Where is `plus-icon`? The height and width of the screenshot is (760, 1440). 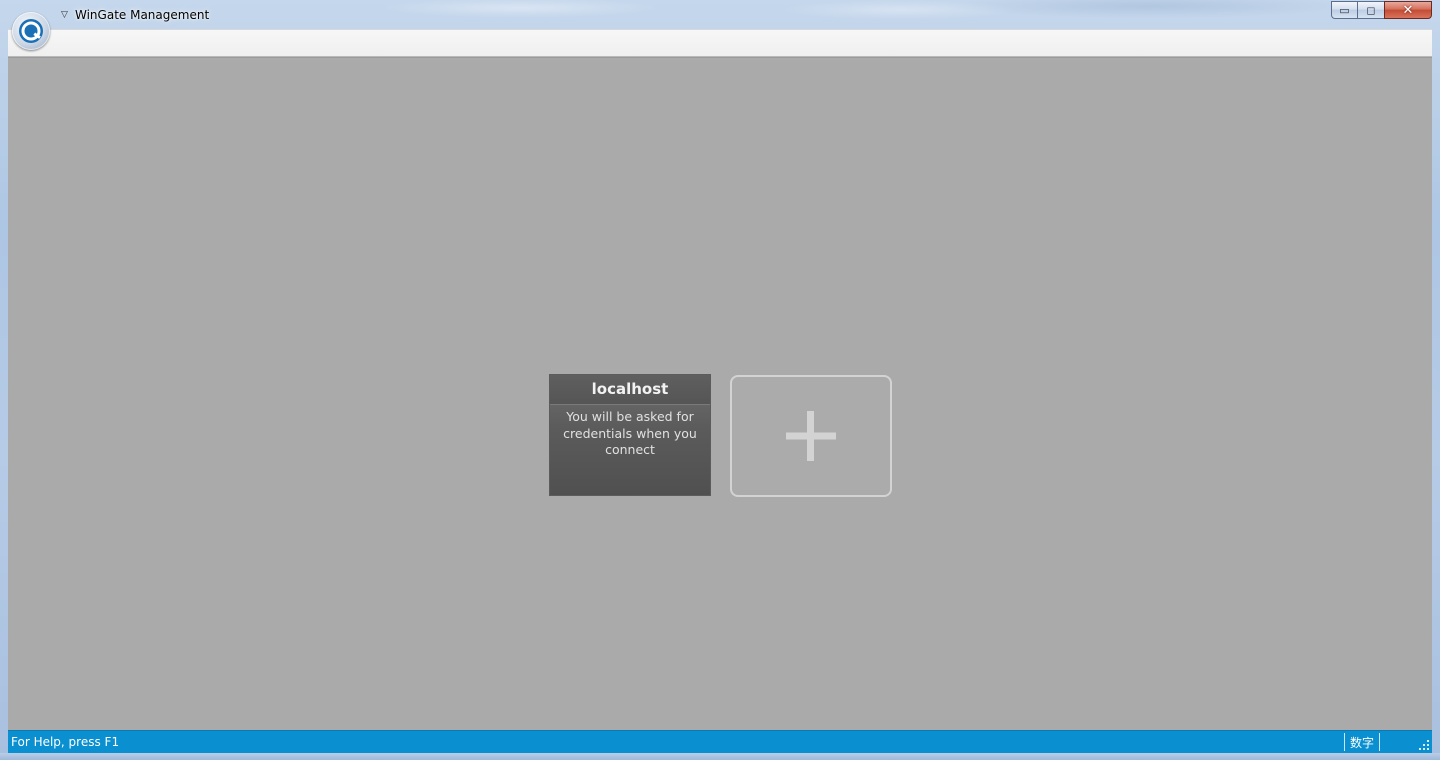 plus-icon is located at coordinates (811, 436).